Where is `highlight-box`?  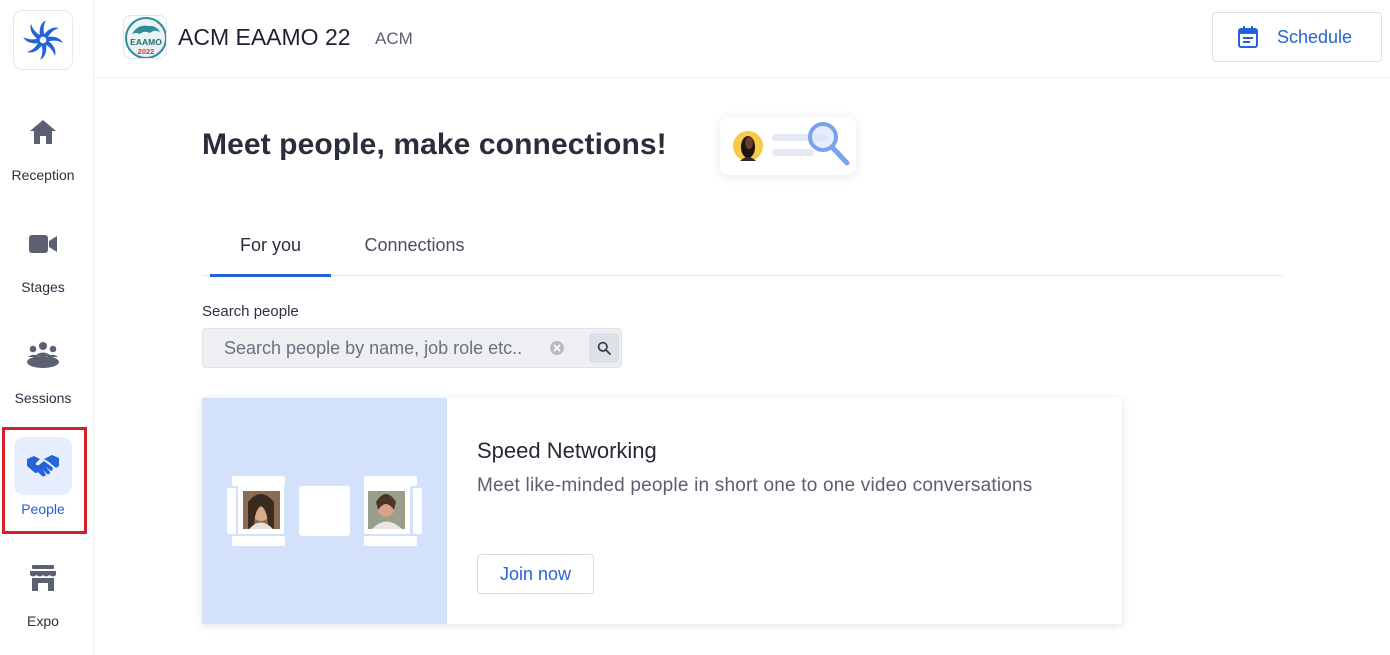
highlight-box is located at coordinates (44, 480).